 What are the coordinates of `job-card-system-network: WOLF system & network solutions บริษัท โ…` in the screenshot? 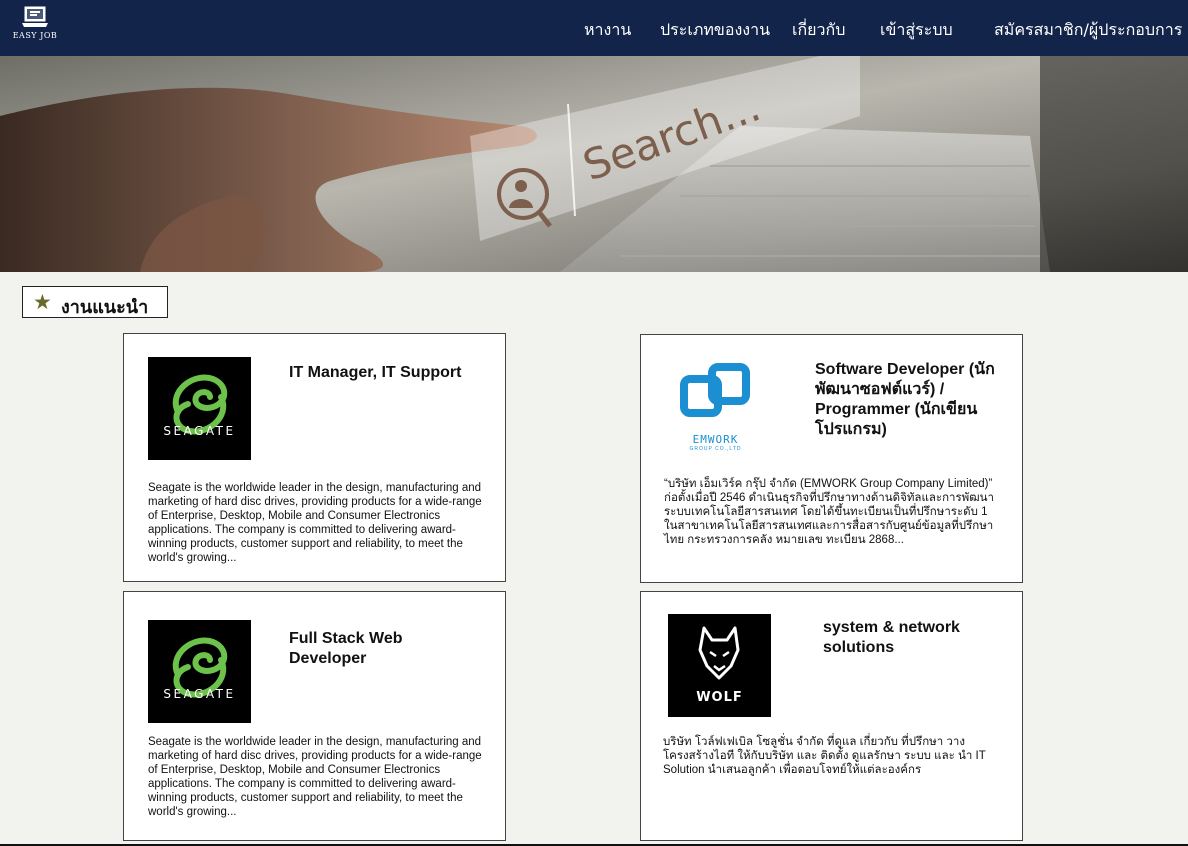 It's located at (831, 716).